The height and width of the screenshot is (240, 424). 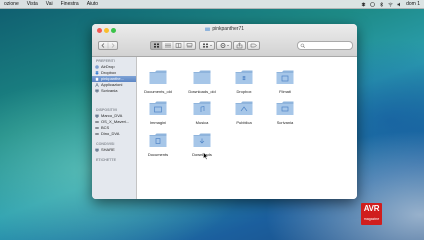 I want to click on menu-extras: dom 1, so click(x=390, y=4).